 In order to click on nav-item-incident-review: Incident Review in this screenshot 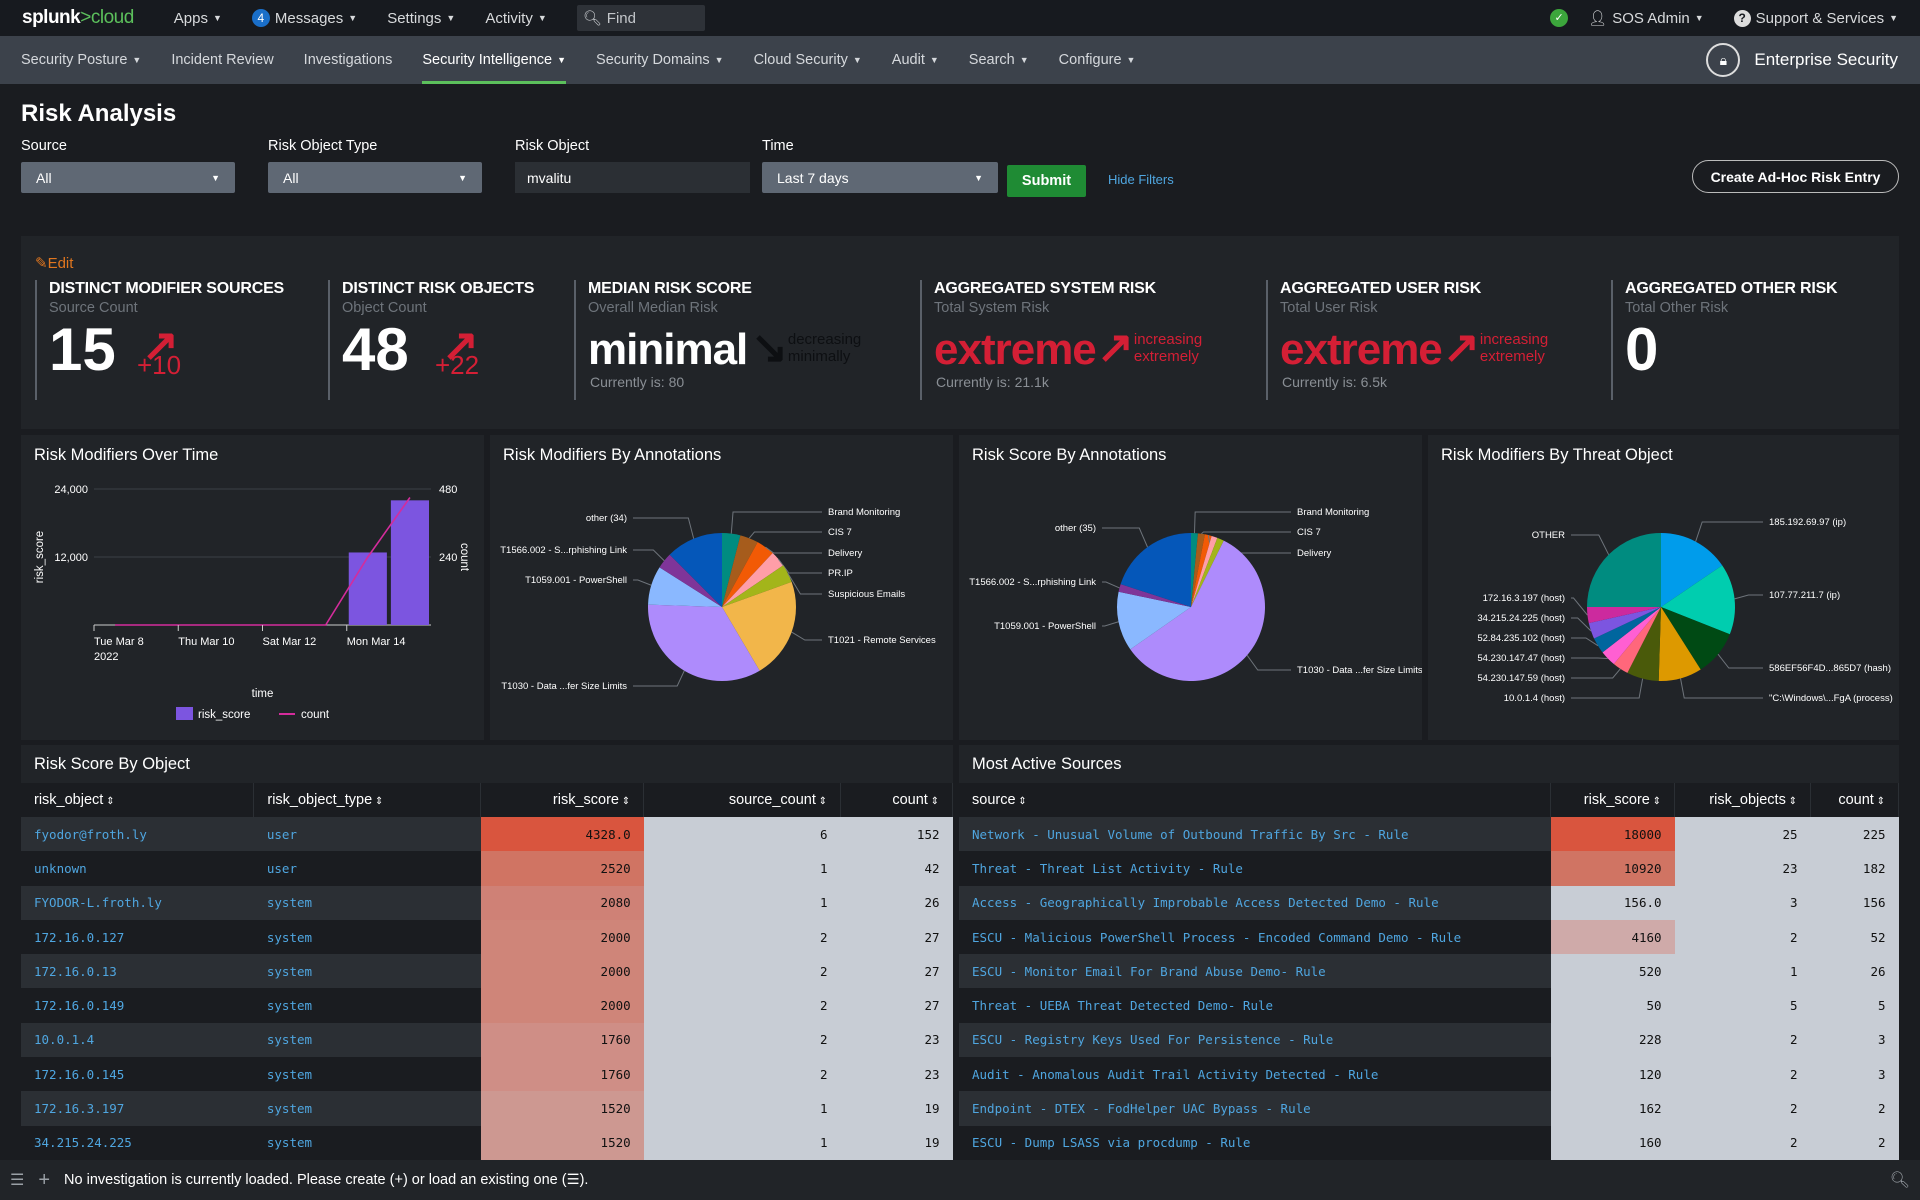, I will do `click(222, 60)`.